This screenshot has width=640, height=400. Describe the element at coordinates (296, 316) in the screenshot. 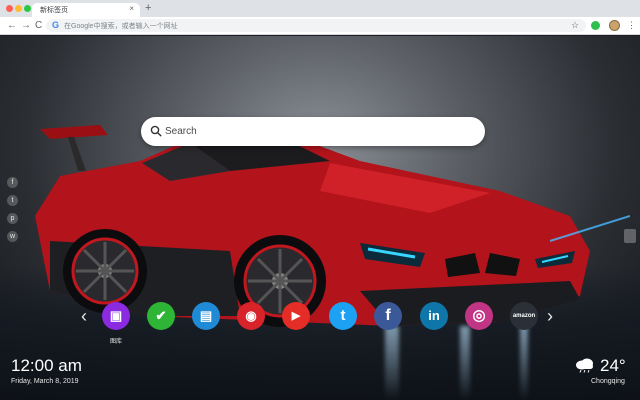

I see `youtube-icon: ▶` at that location.